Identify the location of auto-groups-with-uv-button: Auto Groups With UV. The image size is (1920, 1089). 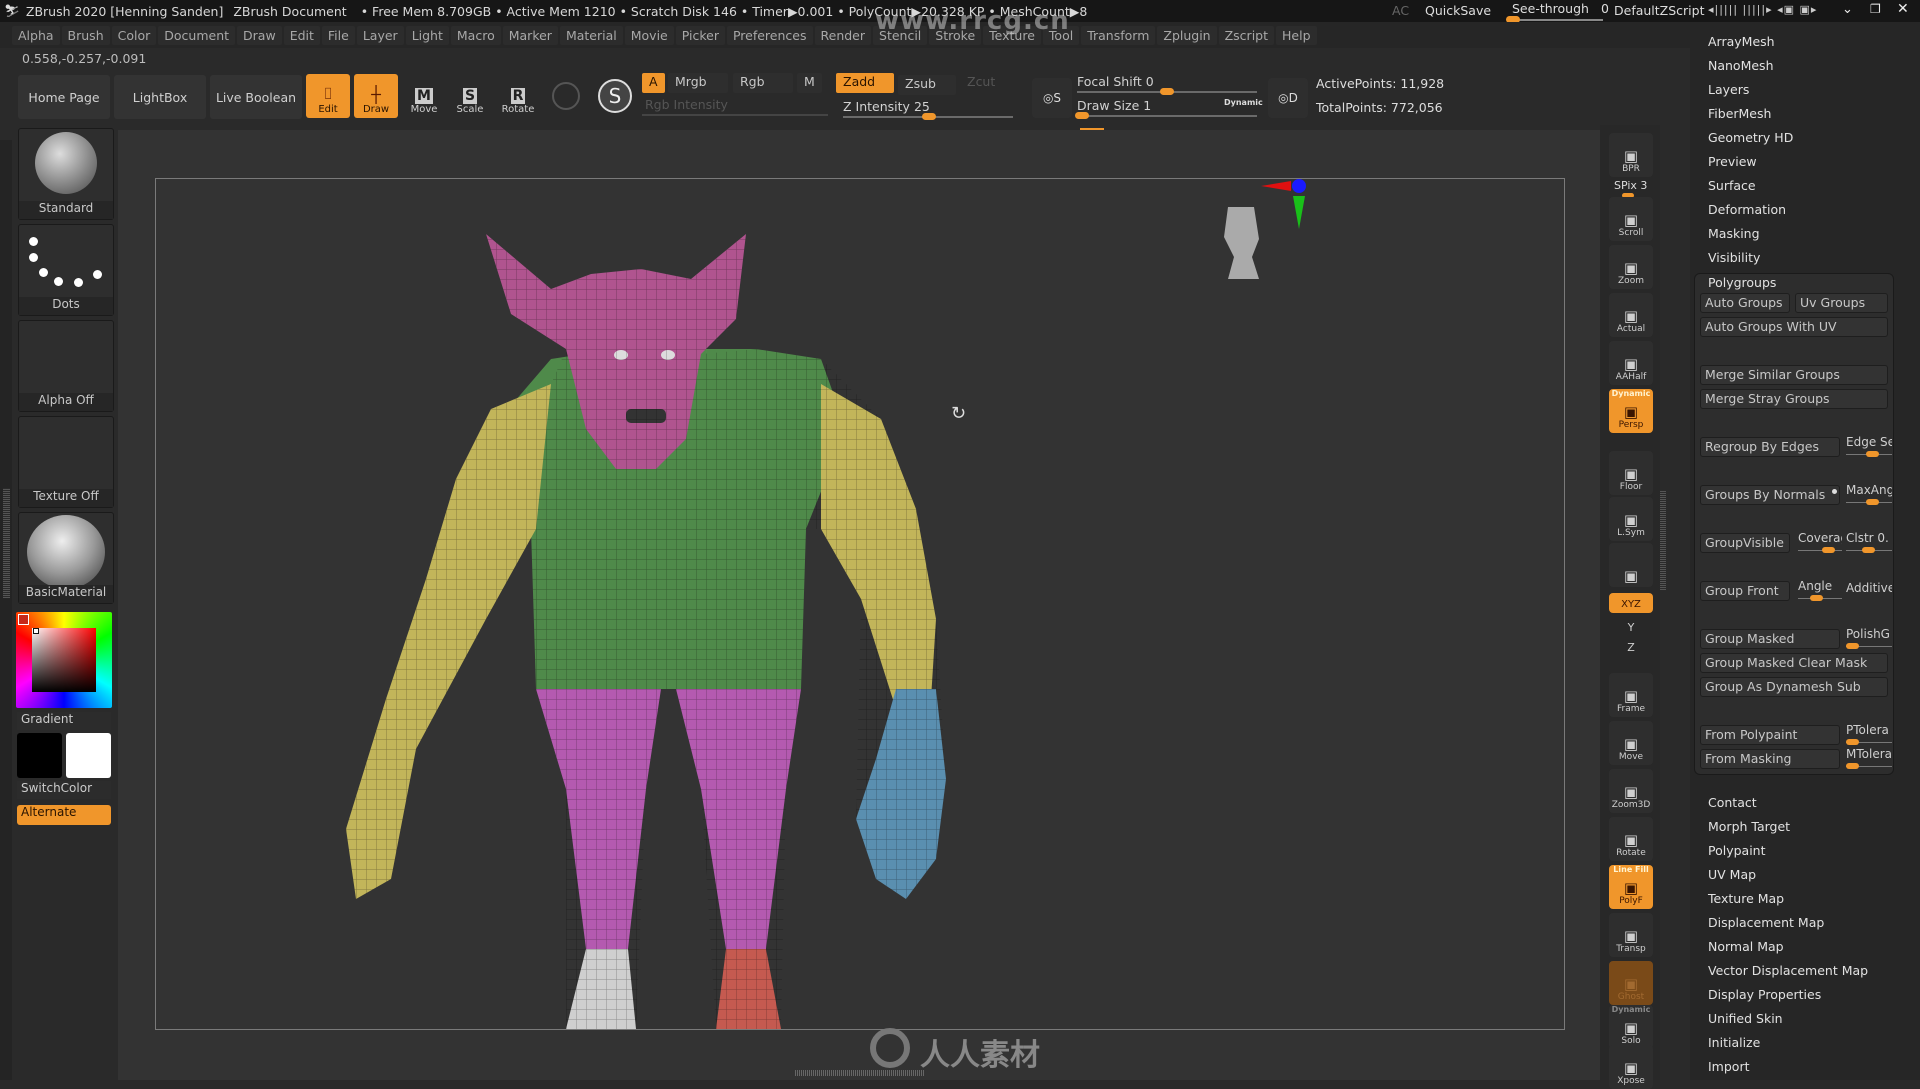
(1794, 327).